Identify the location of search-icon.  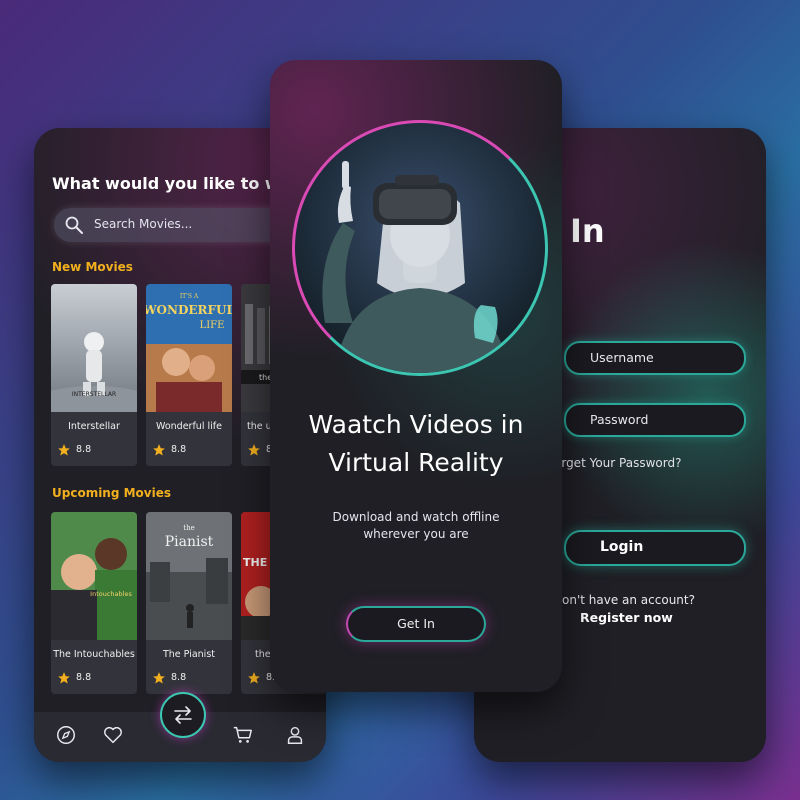
(74, 225).